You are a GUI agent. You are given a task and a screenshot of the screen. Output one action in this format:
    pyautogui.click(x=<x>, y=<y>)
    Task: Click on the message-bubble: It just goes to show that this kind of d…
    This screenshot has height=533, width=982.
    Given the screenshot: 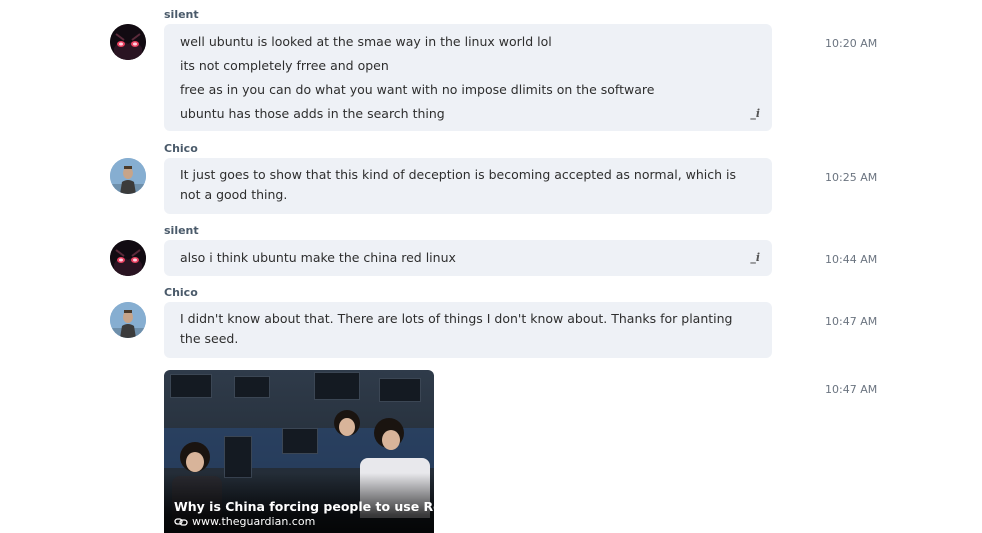 What is the action you would take?
    pyautogui.click(x=468, y=186)
    